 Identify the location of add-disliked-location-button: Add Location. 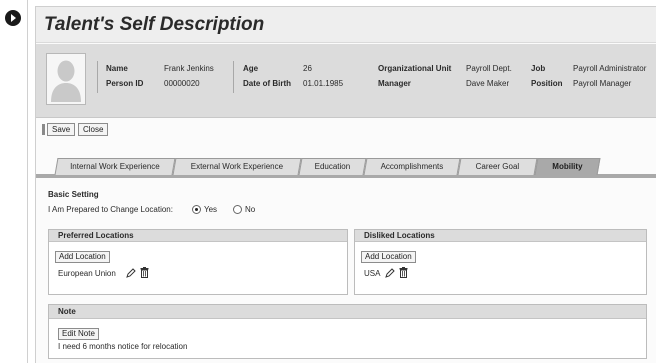
(388, 257).